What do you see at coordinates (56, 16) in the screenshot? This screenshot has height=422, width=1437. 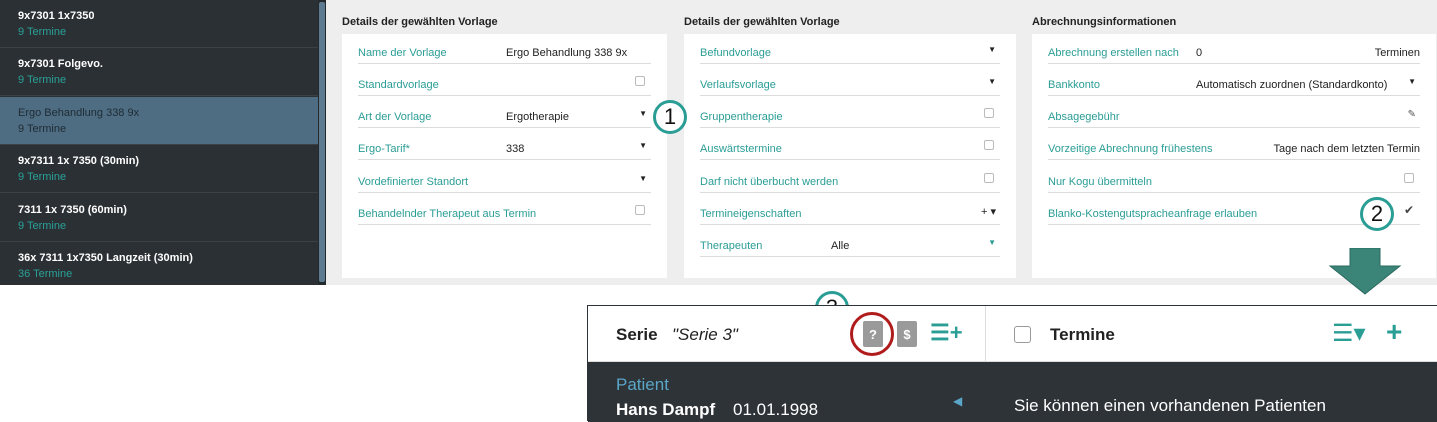 I see `template-title: 9x7301 1x7350` at bounding box center [56, 16].